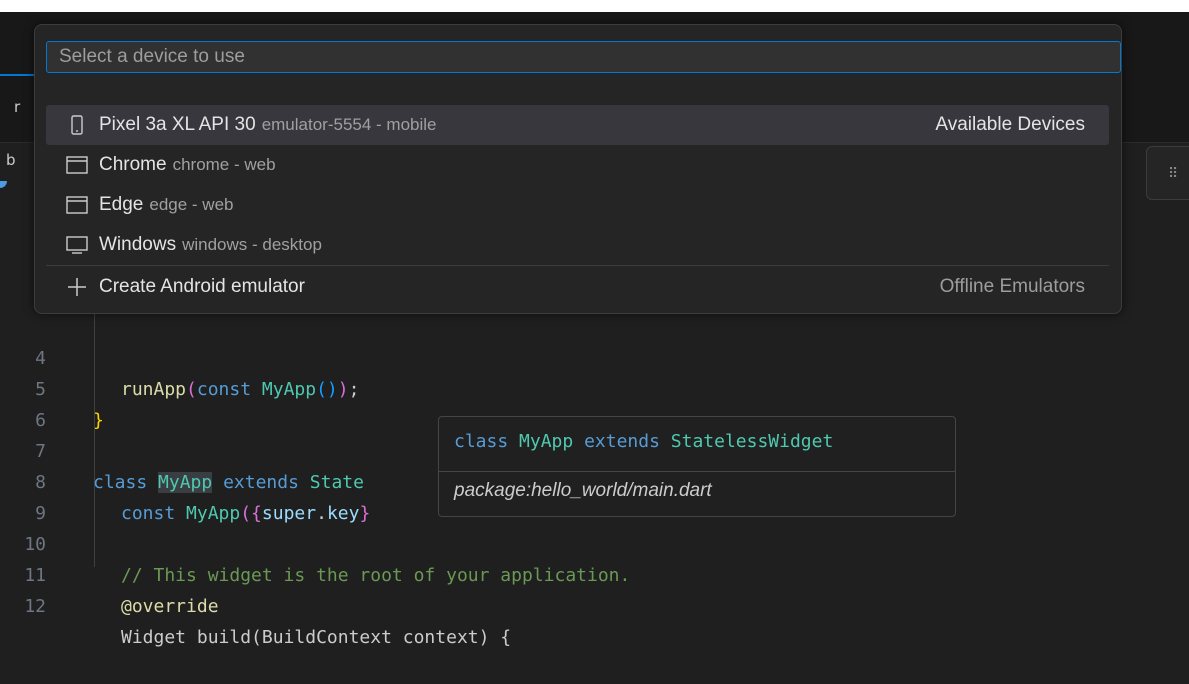 This screenshot has width=1189, height=684. I want to click on group-label-offline: Offline Emulators, so click(1012, 286).